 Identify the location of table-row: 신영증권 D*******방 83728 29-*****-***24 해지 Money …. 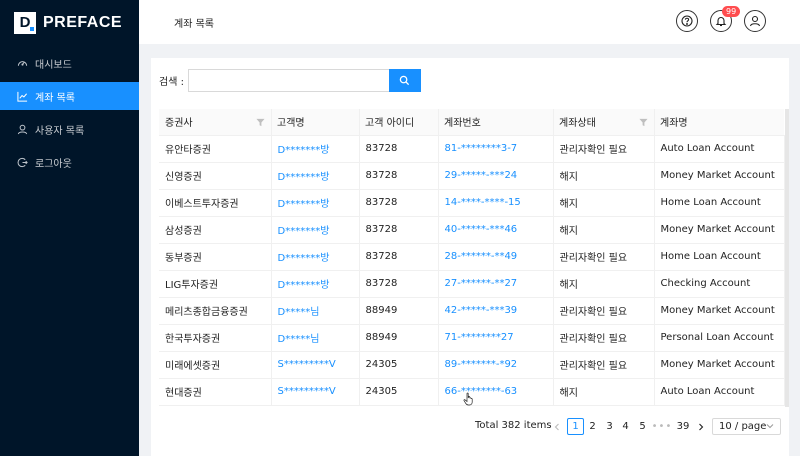
(472, 176).